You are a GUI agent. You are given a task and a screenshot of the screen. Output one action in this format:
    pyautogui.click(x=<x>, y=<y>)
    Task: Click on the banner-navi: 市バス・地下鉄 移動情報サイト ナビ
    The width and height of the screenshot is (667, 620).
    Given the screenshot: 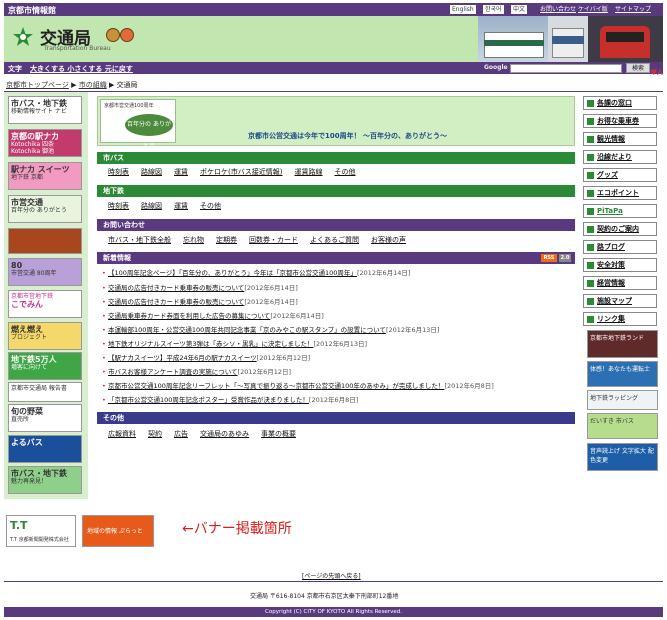 What is the action you would take?
    pyautogui.click(x=45, y=110)
    